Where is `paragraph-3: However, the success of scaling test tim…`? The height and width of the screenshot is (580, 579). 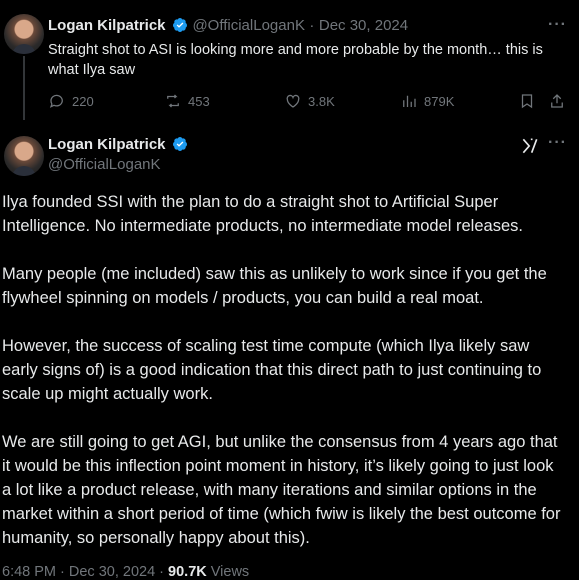
paragraph-3: However, the success of scaling test tim… is located at coordinates (272, 370).